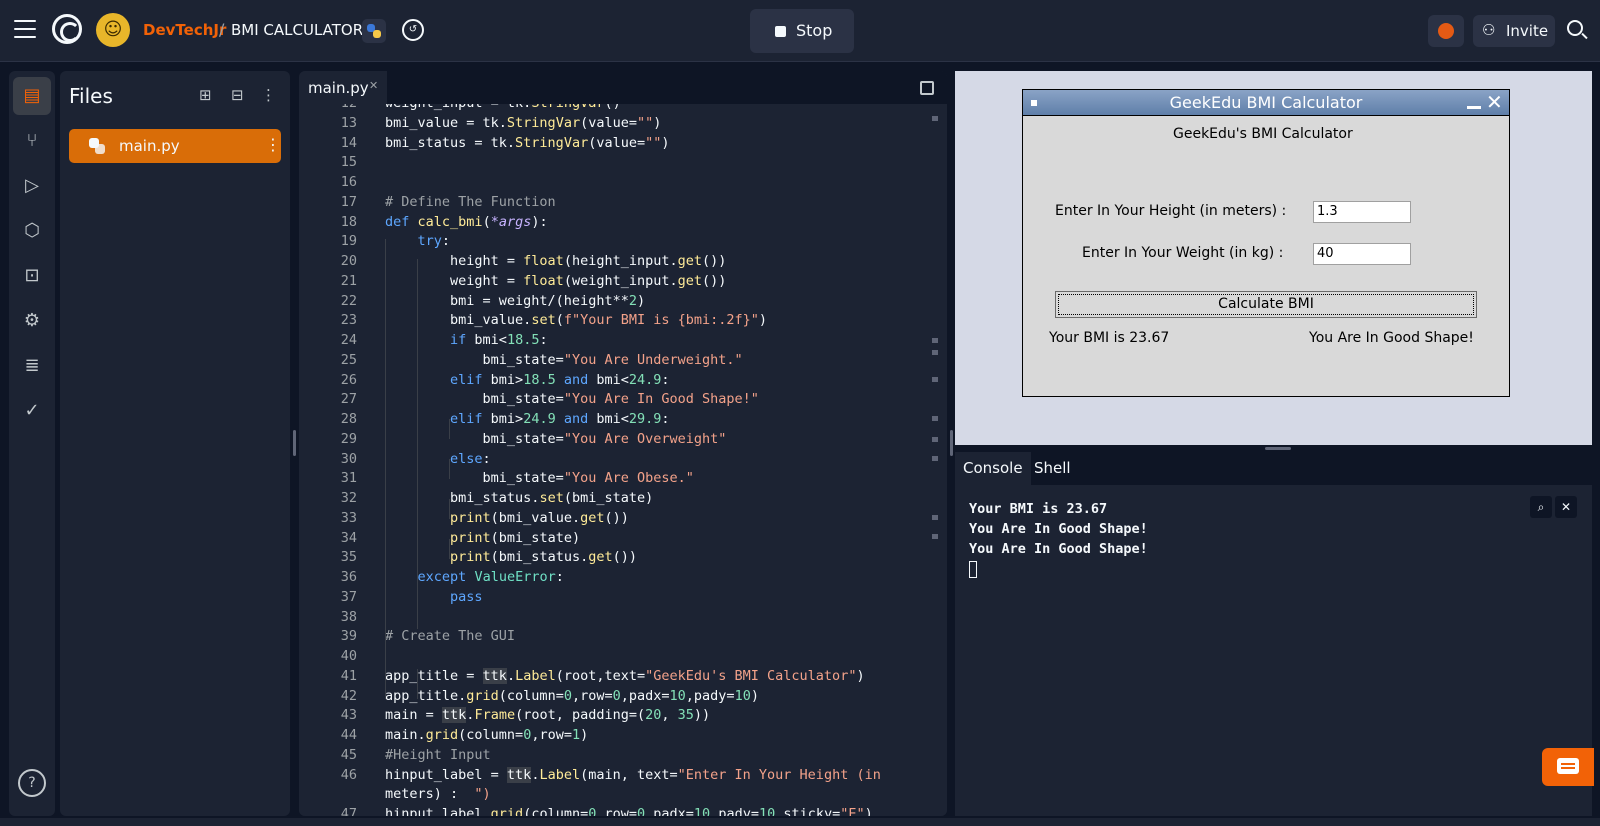  Describe the element at coordinates (348, 182) in the screenshot. I see `line-number: 16` at that location.